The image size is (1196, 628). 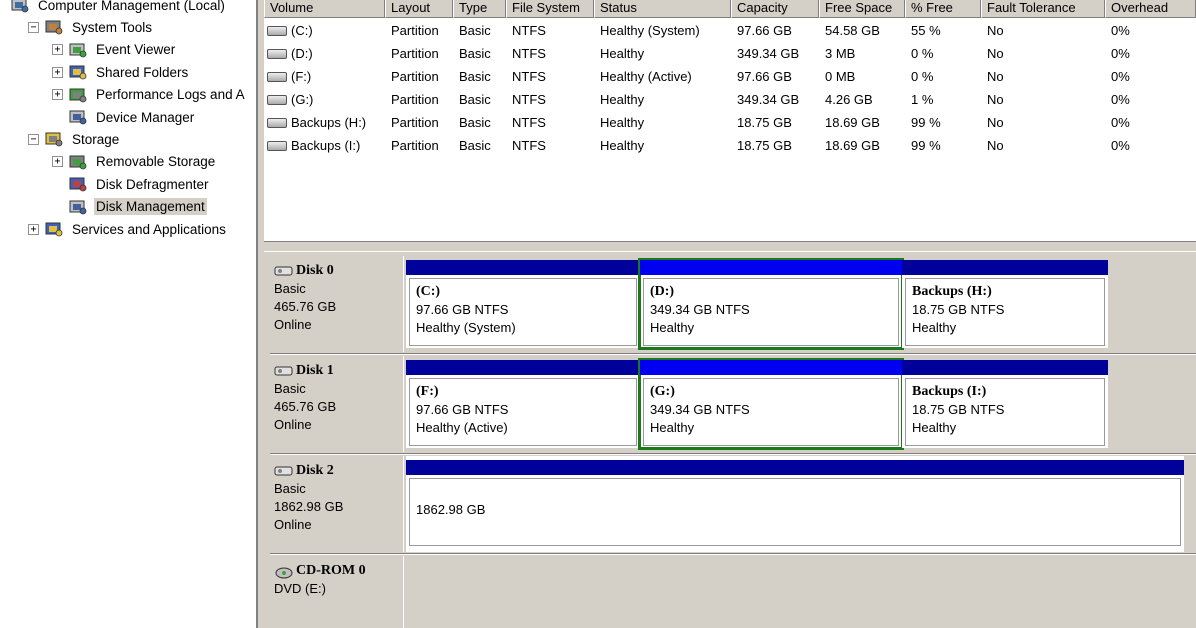 I want to click on tree-item: Disk Management, so click(x=129, y=207).